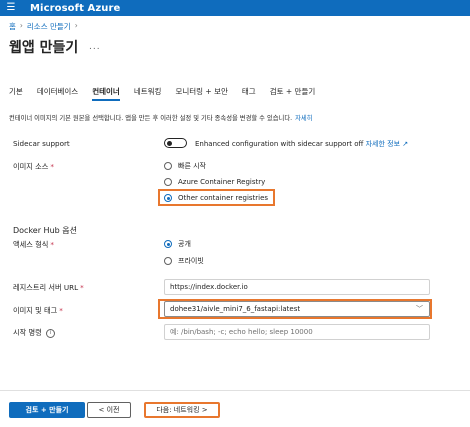  What do you see at coordinates (44, 48) in the screenshot?
I see `page-title: 웹앱 만들기` at bounding box center [44, 48].